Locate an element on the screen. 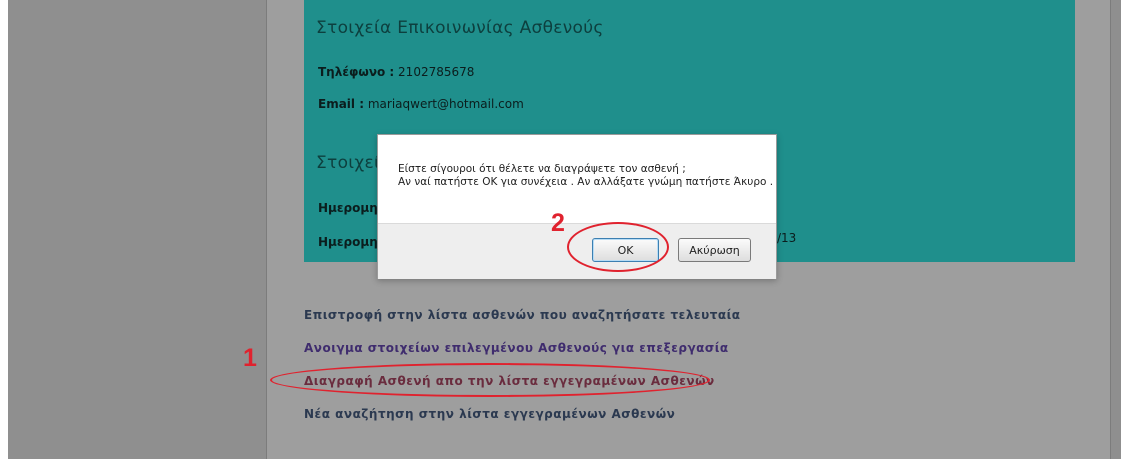  phone-field: Τηλέφωνο : 2102785678 is located at coordinates (396, 72).